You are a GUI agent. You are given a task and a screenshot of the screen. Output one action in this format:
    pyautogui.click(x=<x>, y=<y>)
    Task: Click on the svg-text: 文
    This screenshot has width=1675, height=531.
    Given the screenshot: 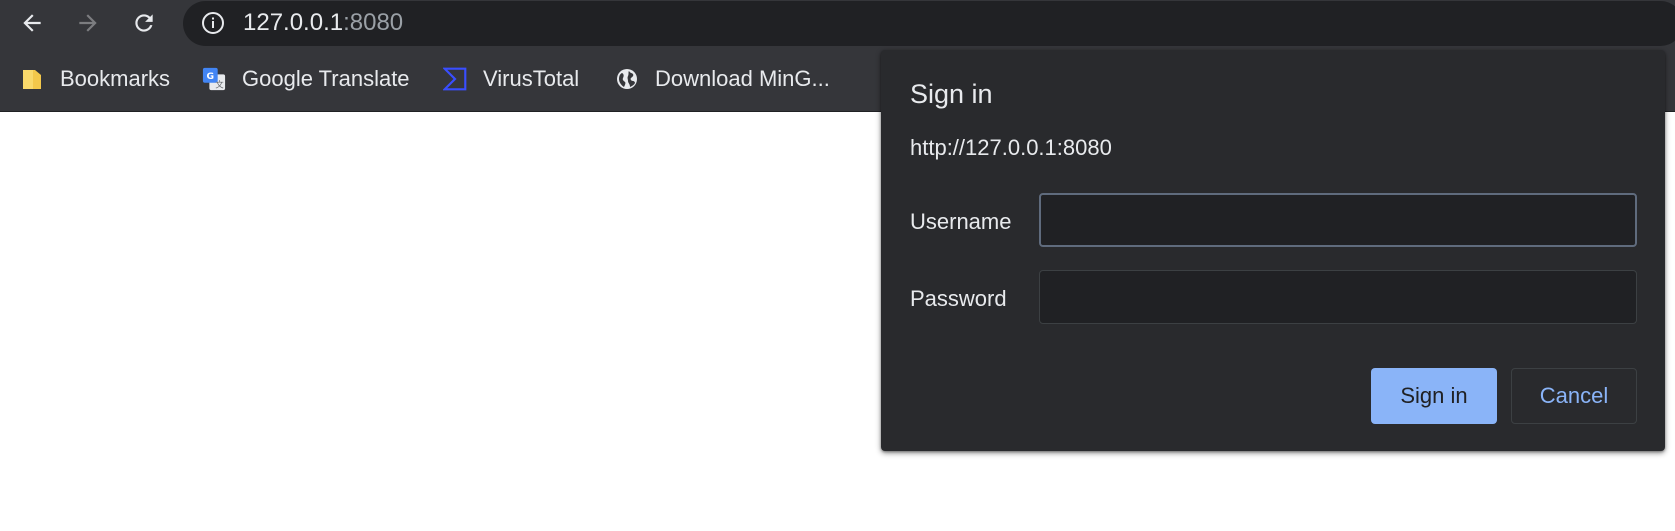 What is the action you would take?
    pyautogui.click(x=219, y=84)
    